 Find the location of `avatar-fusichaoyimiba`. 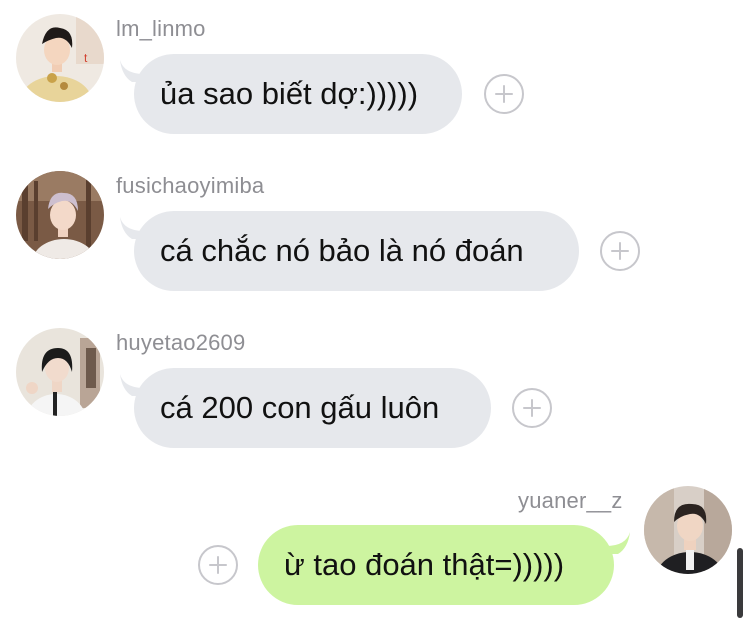

avatar-fusichaoyimiba is located at coordinates (60, 215).